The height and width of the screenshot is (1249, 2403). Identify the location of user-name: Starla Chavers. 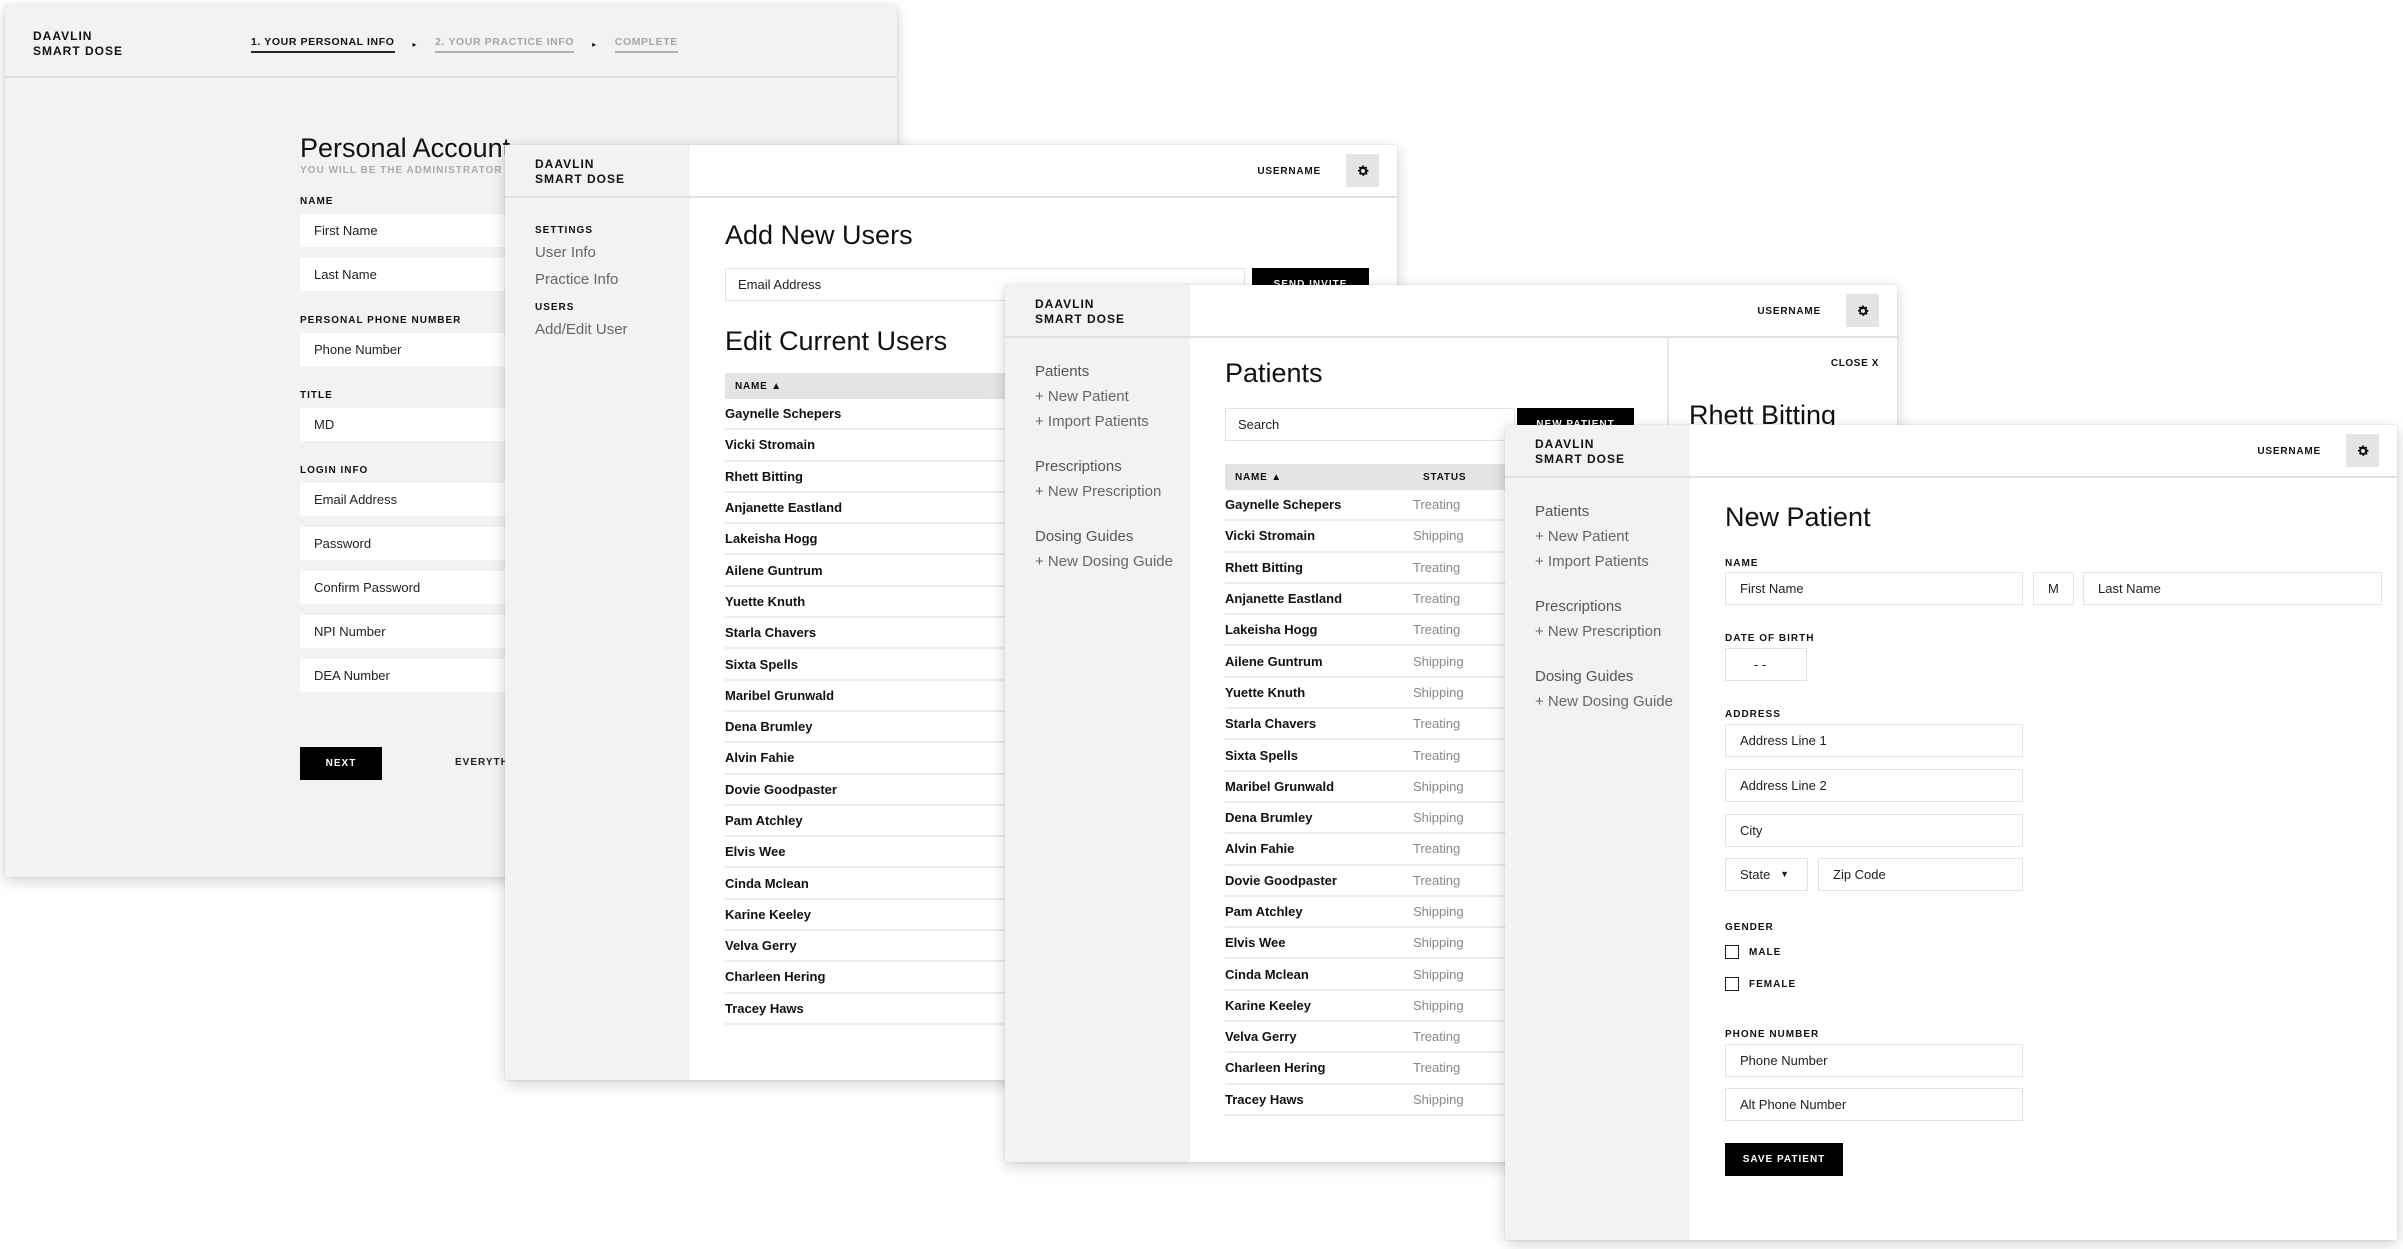
(771, 633).